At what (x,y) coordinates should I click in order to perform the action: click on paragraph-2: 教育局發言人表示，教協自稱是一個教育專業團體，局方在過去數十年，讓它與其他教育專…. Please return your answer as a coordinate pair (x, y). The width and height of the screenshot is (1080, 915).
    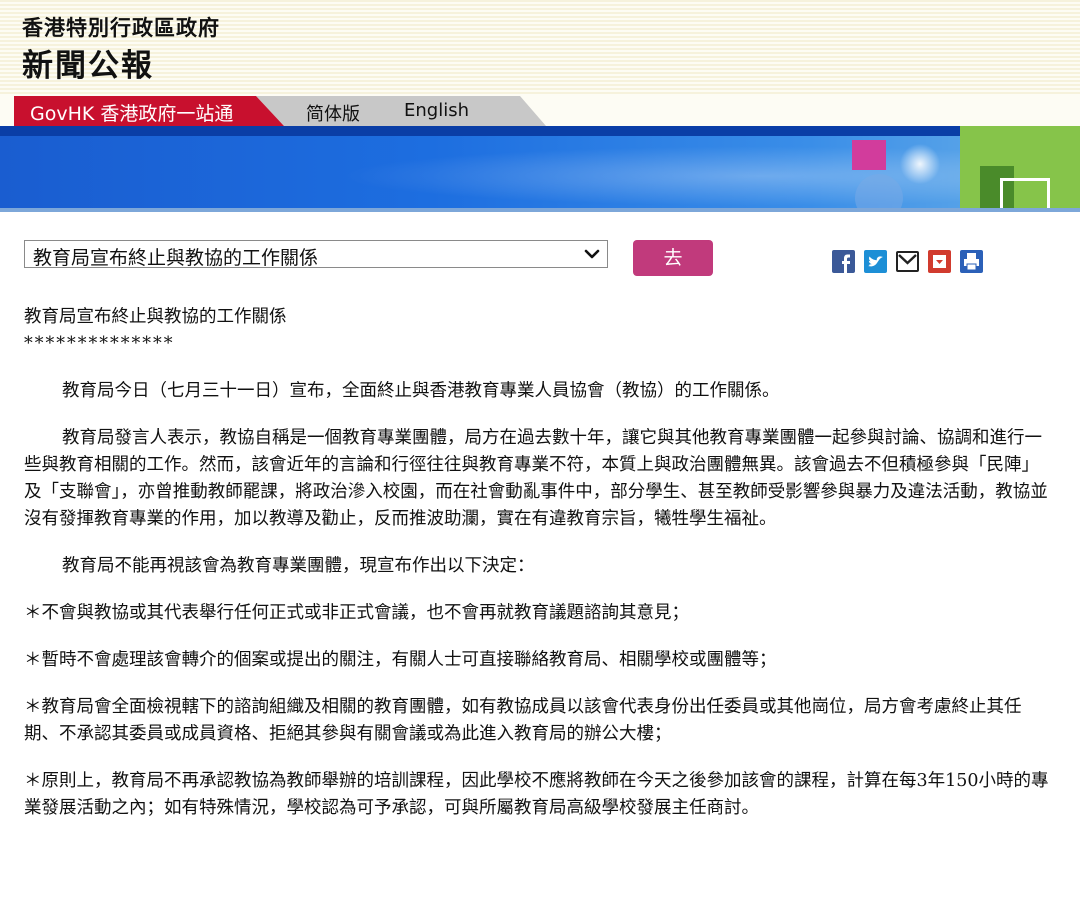
    Looking at the image, I should click on (536, 478).